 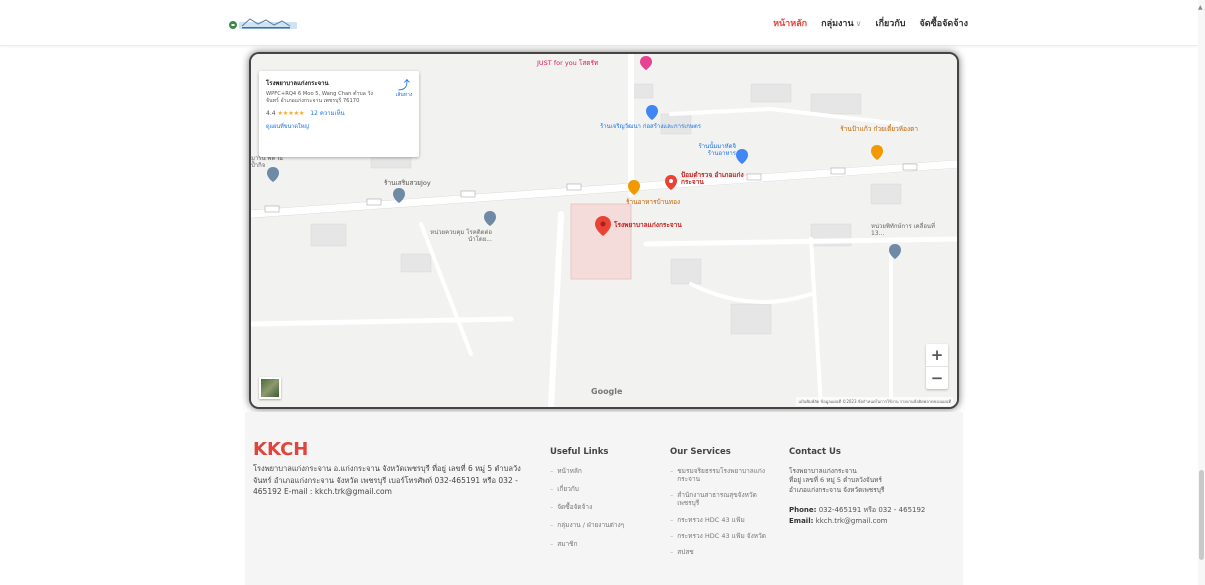 I want to click on map-label-shop-mid: ร้านนั้มมาหัดจิ ร้านอาหาร, so click(x=713, y=150).